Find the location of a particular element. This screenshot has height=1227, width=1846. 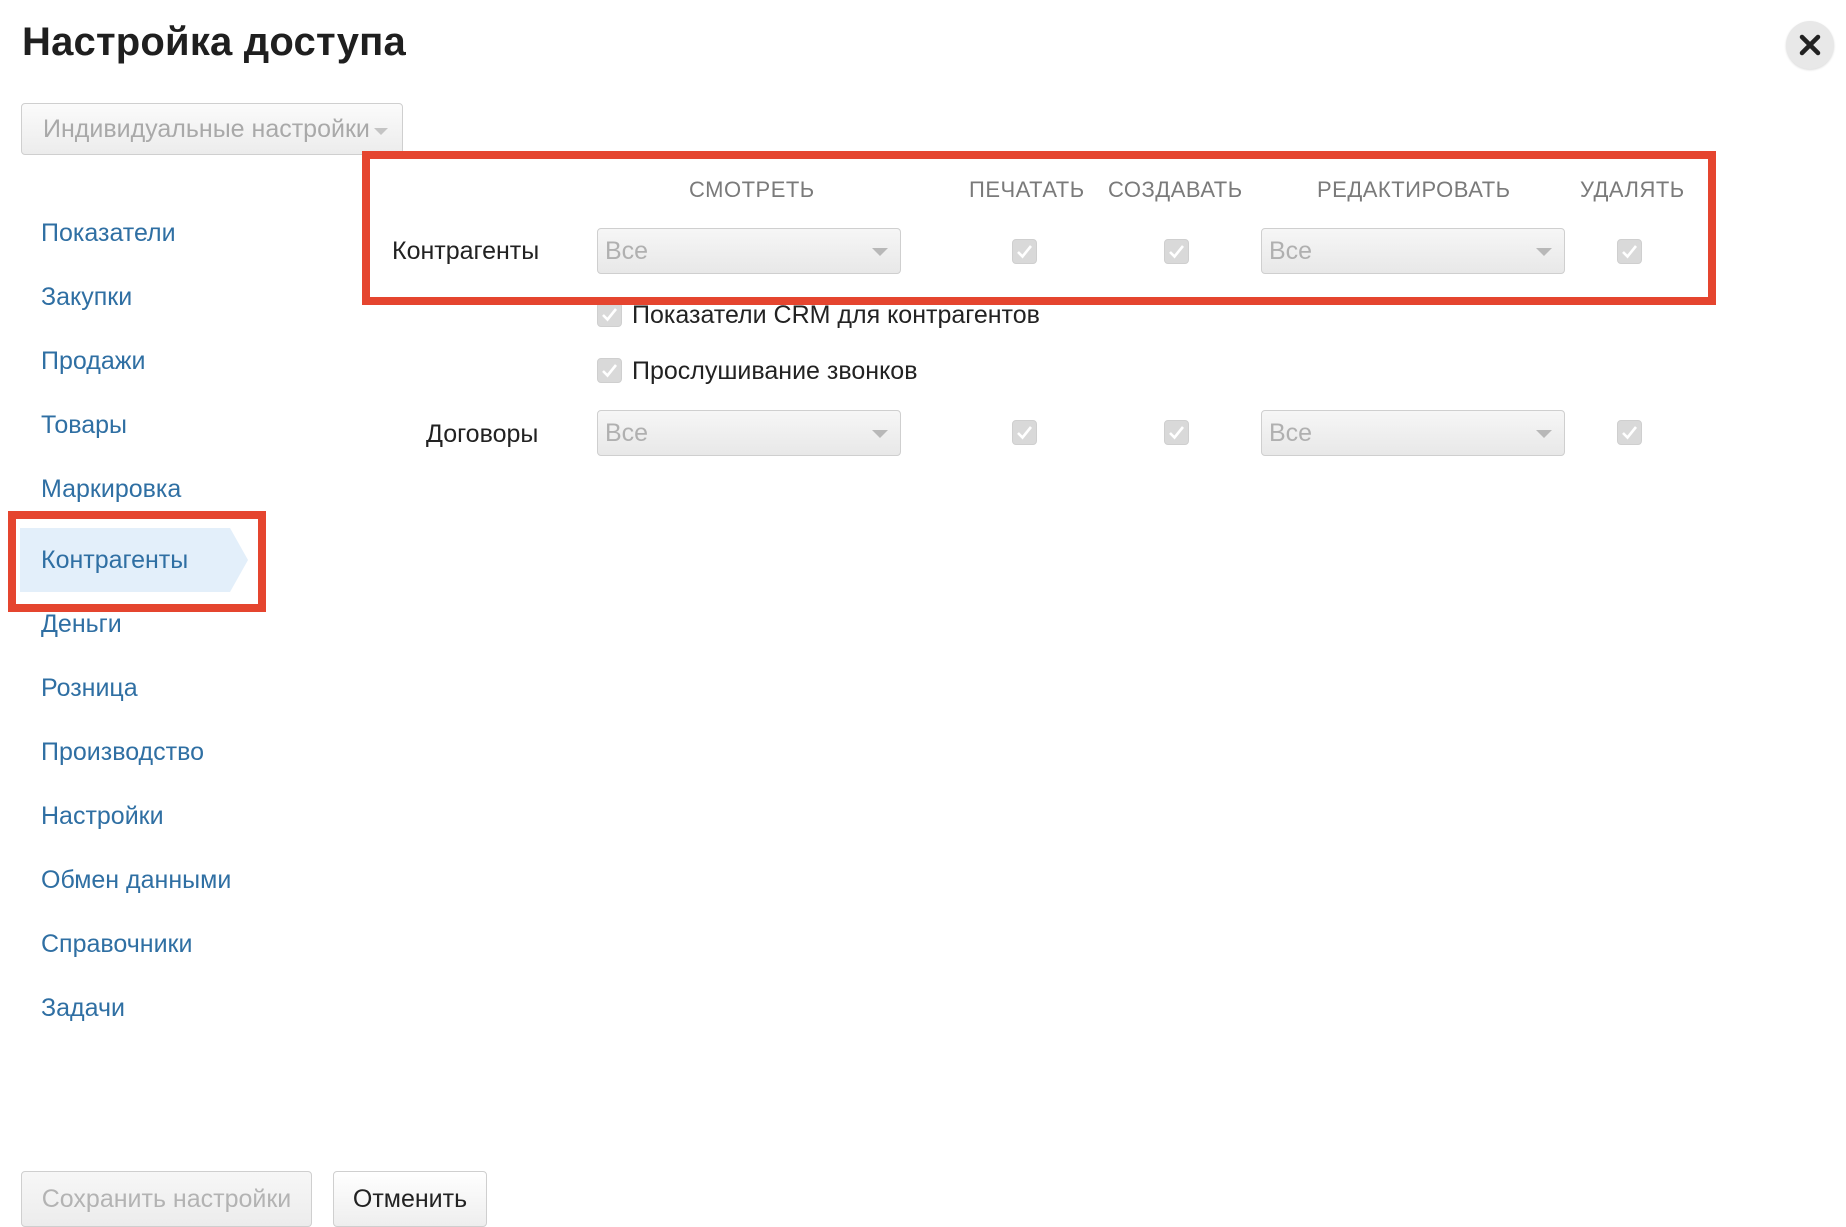

column-header-print: ПЕЧАТАТЬ is located at coordinates (1027, 189).